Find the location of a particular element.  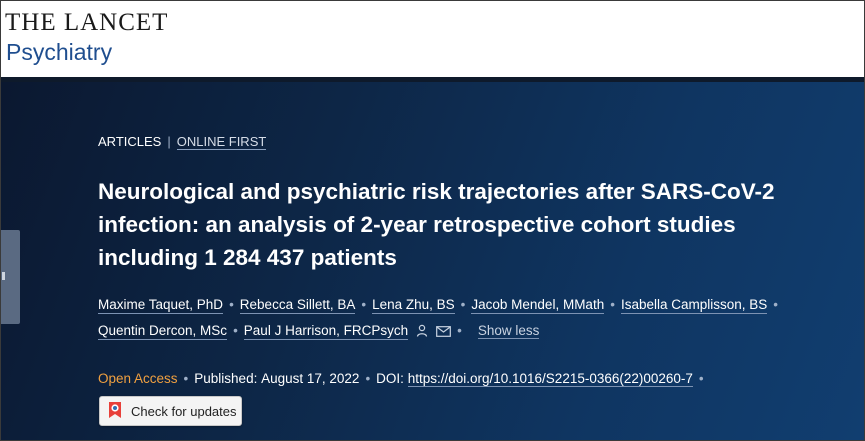

breadcrumb: ARTICLES | ONLINE FIRST is located at coordinates (182, 142).